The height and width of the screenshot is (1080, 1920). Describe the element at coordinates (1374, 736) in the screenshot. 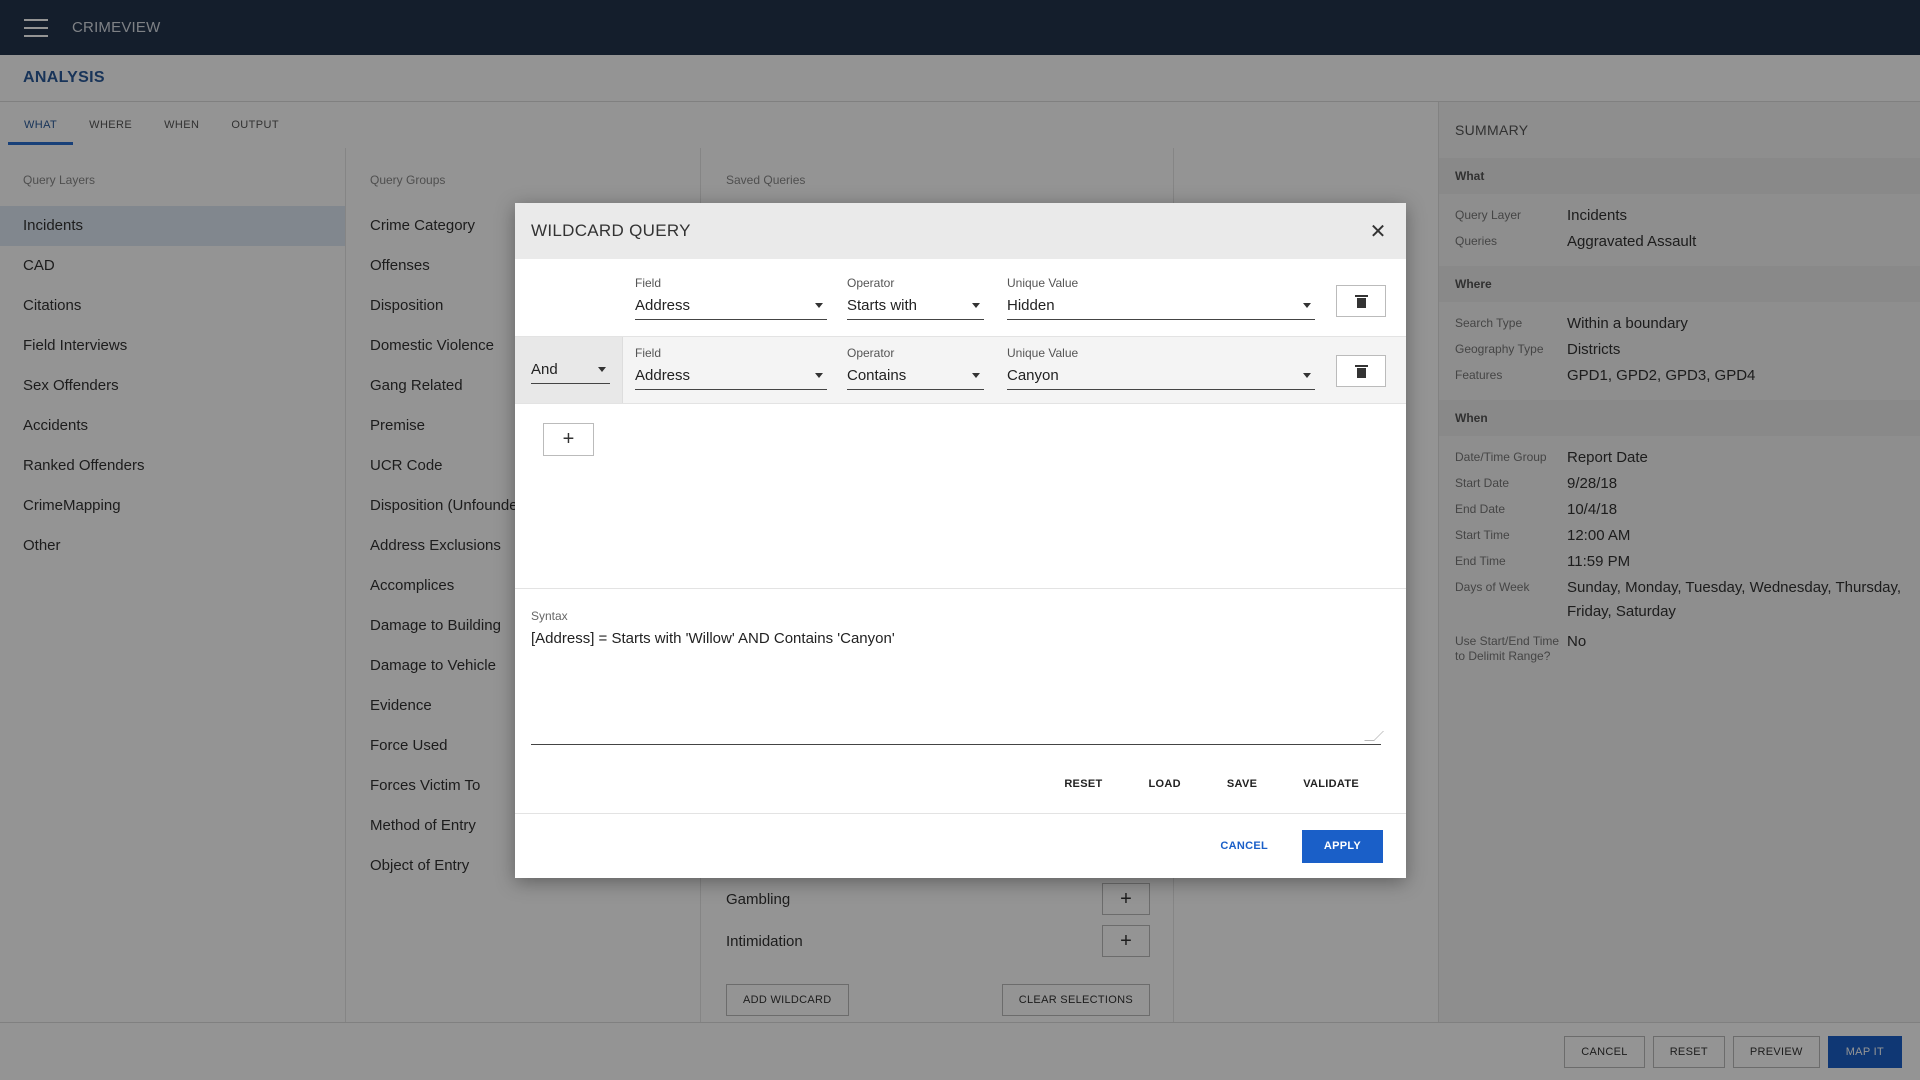

I see `resize-handle-icon` at that location.